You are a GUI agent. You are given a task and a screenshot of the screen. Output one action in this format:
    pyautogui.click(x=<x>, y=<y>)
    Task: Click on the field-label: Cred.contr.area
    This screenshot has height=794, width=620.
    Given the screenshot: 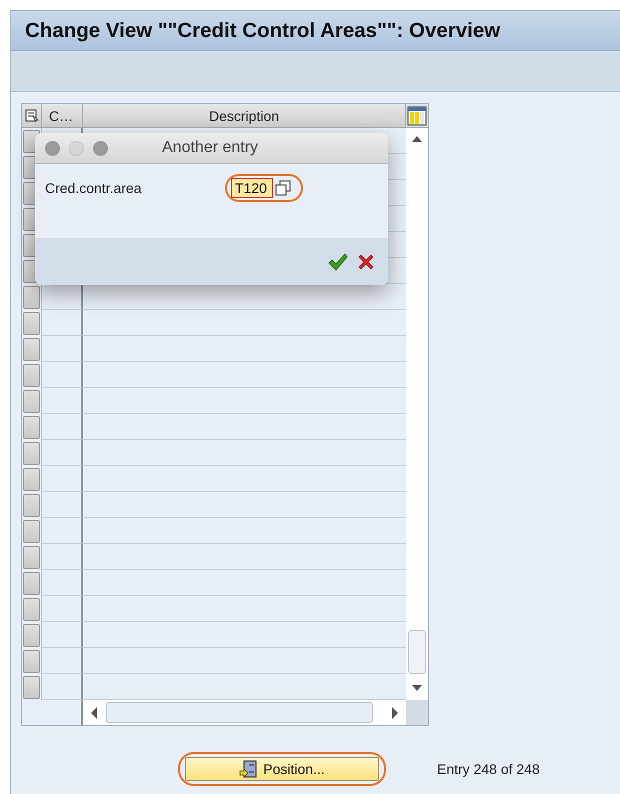 What is the action you would take?
    pyautogui.click(x=93, y=188)
    